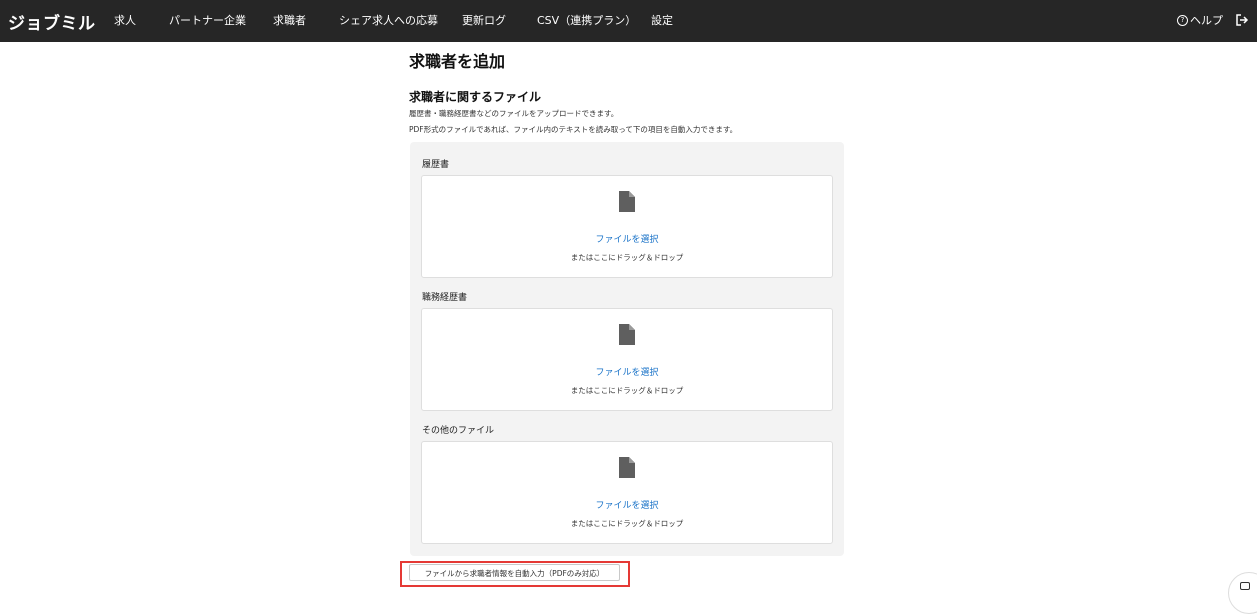 This screenshot has width=1257, height=614. Describe the element at coordinates (1242, 20) in the screenshot. I see `logout-icon` at that location.